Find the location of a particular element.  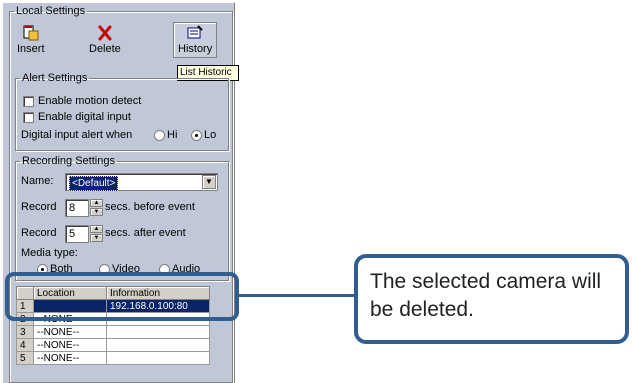

record-before-input: 8 is located at coordinates (77, 208).